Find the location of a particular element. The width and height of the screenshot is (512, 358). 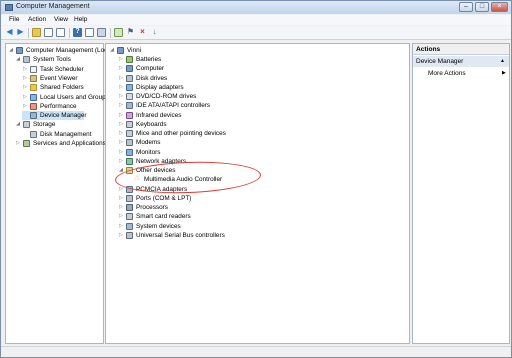

back-arrow-icon: ◀ is located at coordinates (9, 32).